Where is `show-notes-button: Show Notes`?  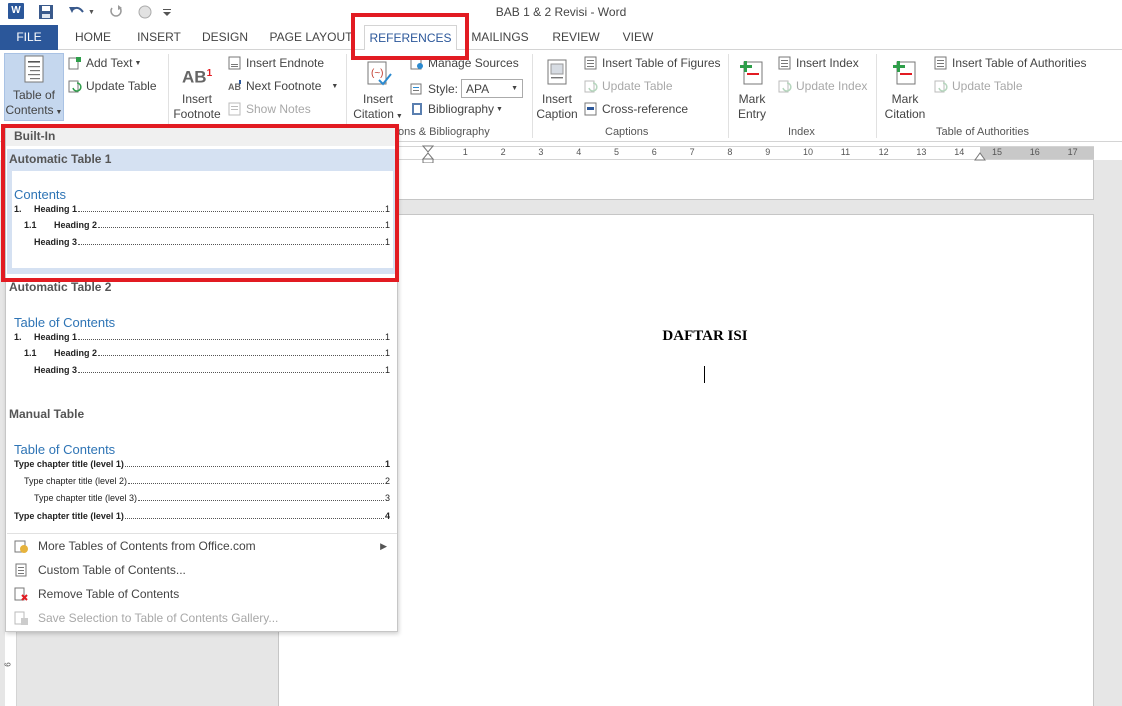 show-notes-button: Show Notes is located at coordinates (269, 109).